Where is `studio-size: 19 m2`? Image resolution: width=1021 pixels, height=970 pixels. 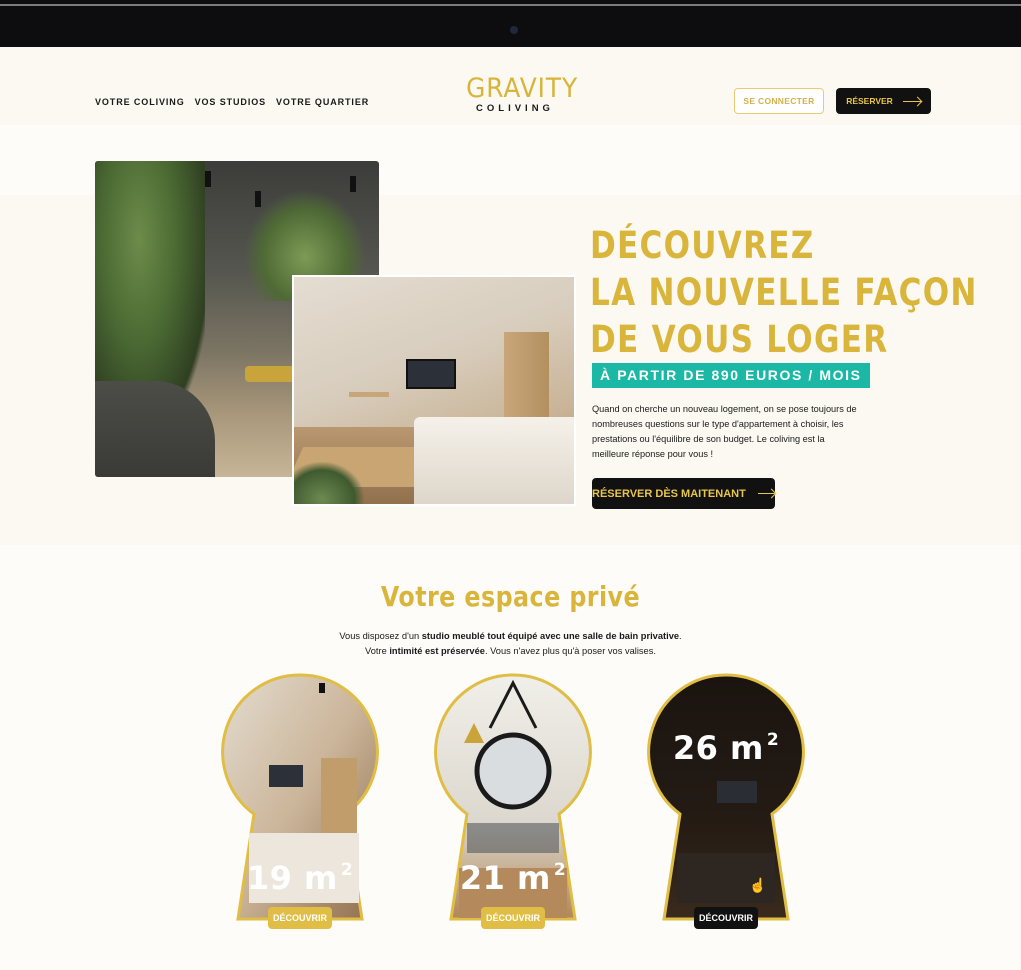 studio-size: 19 m2 is located at coordinates (300, 878).